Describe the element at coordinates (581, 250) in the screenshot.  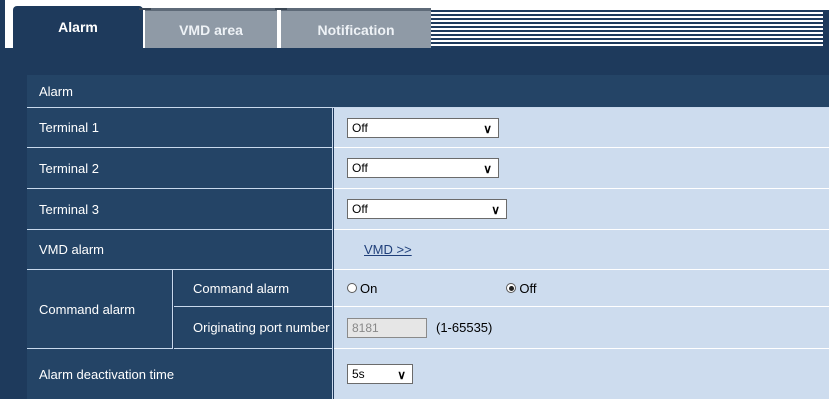
I see `vmd-alarm-cell: VMD >>` at that location.